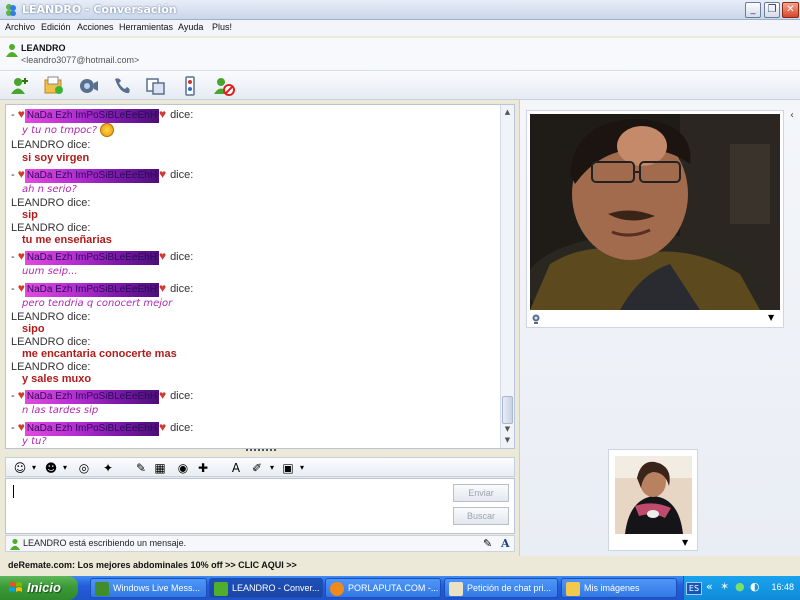 The height and width of the screenshot is (600, 800). What do you see at coordinates (160, 468) in the screenshot?
I see `grid-icon: ▦` at bounding box center [160, 468].